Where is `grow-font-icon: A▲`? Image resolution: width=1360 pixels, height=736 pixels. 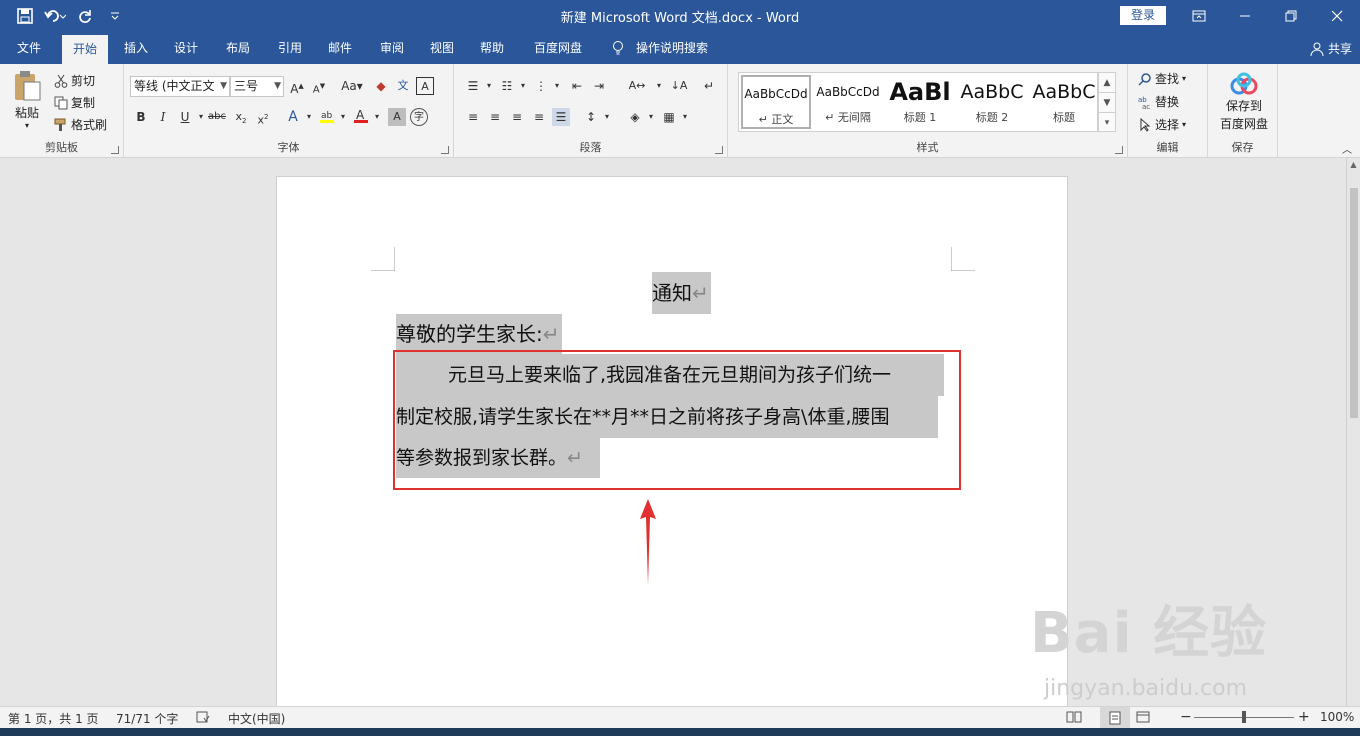
grow-font-icon: A▲ is located at coordinates (297, 86).